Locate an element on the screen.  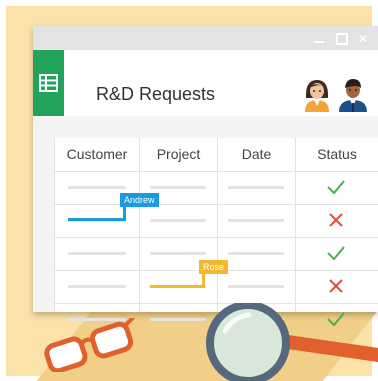
column-header-project: Project is located at coordinates (178, 154).